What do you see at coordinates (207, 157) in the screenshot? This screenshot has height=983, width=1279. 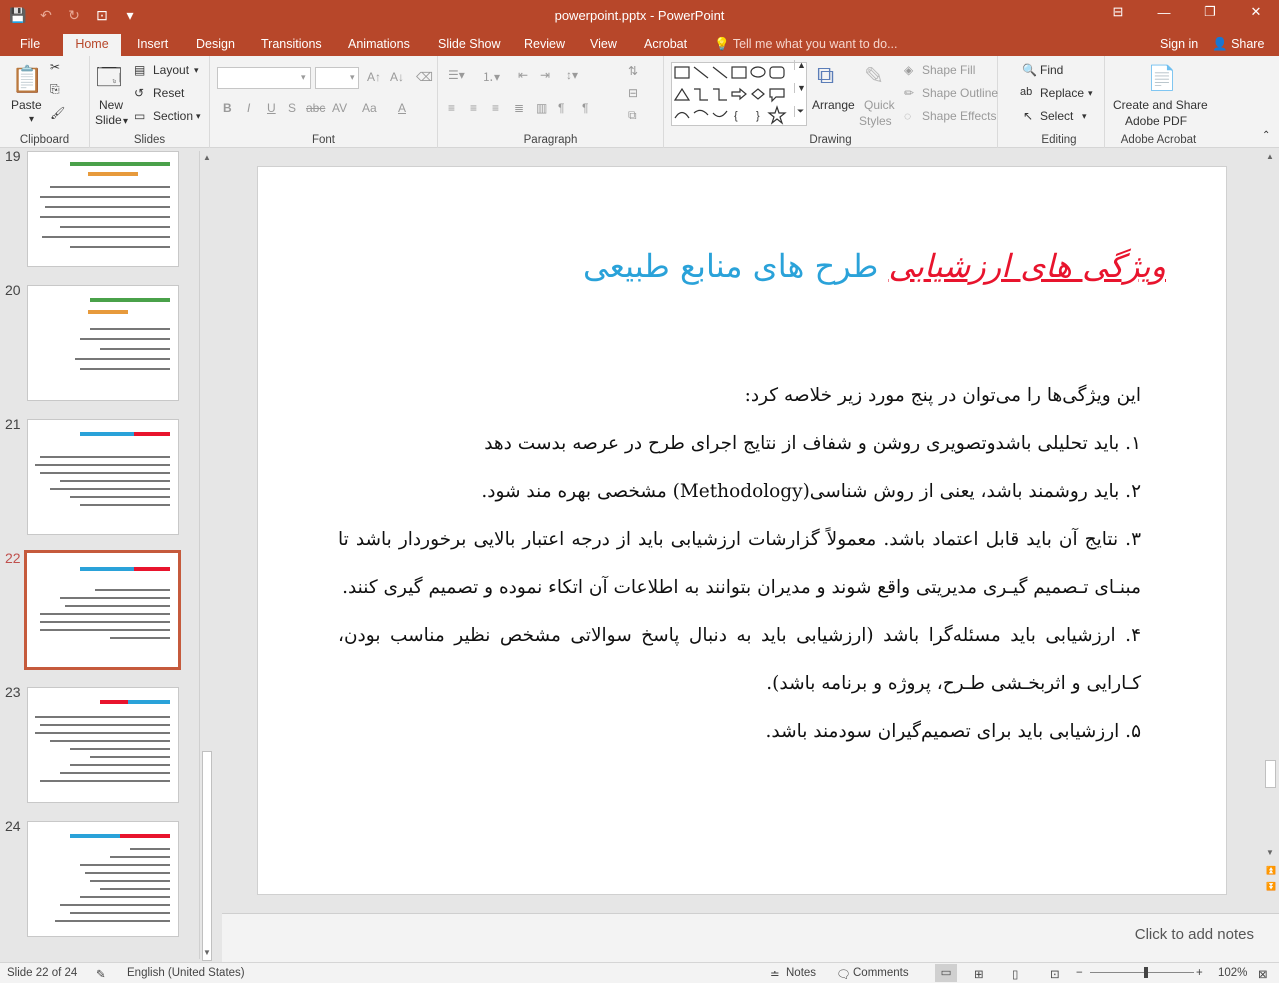 I see `scroll-up-icon: ▲` at bounding box center [207, 157].